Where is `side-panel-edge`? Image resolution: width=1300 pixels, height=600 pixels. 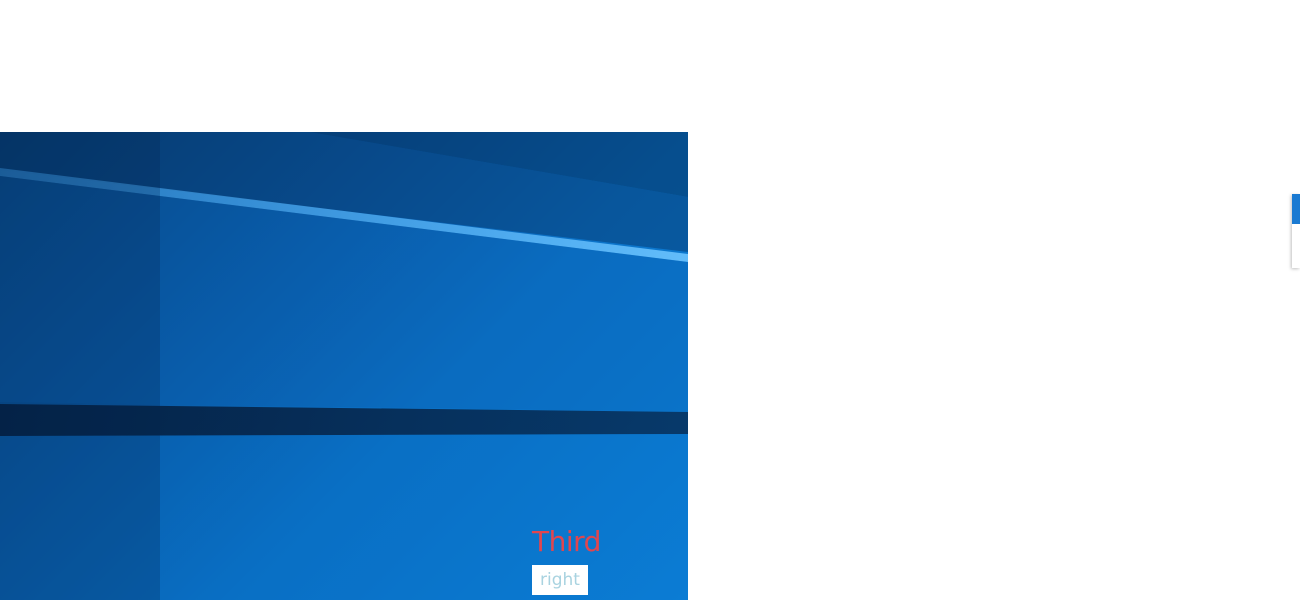
side-panel-edge is located at coordinates (1296, 231).